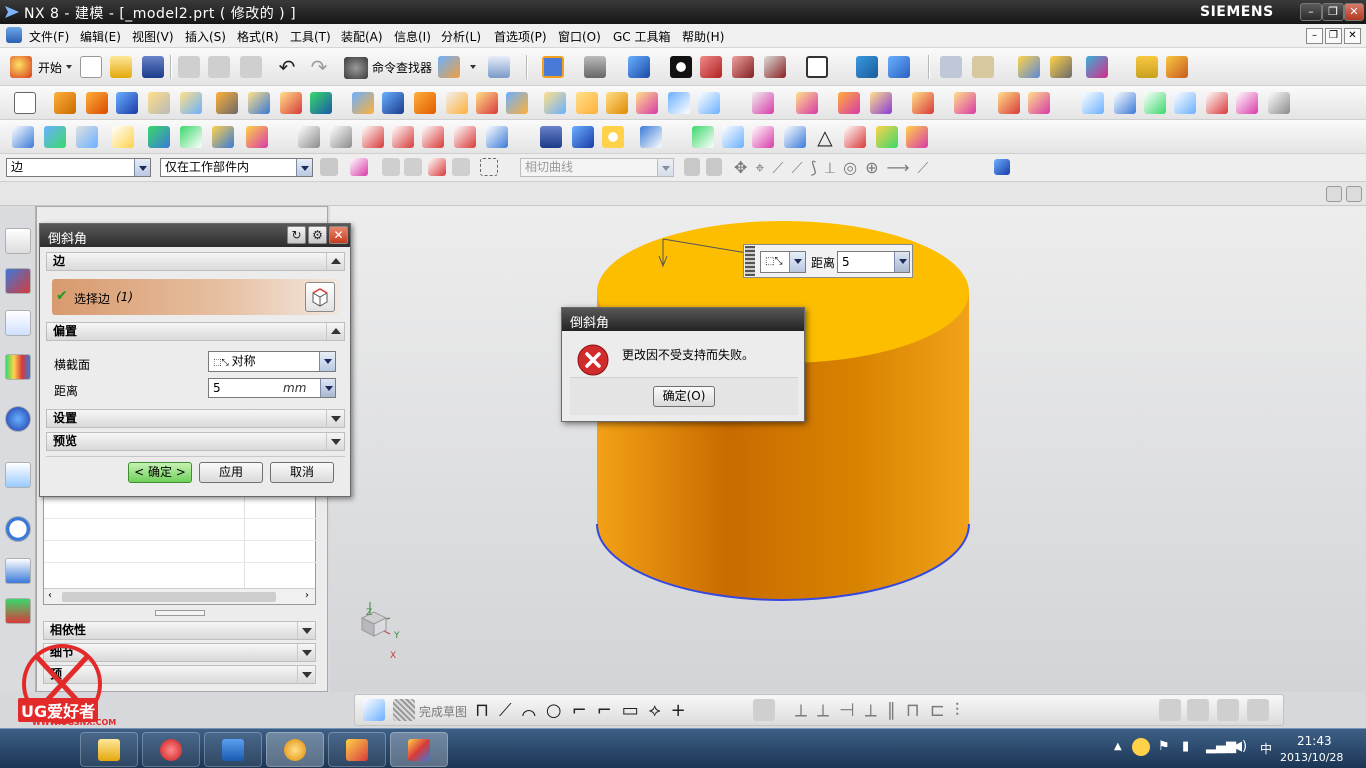 This screenshot has width=1366, height=768. What do you see at coordinates (849, 103) in the screenshot?
I see `delete-face-icon` at bounding box center [849, 103].